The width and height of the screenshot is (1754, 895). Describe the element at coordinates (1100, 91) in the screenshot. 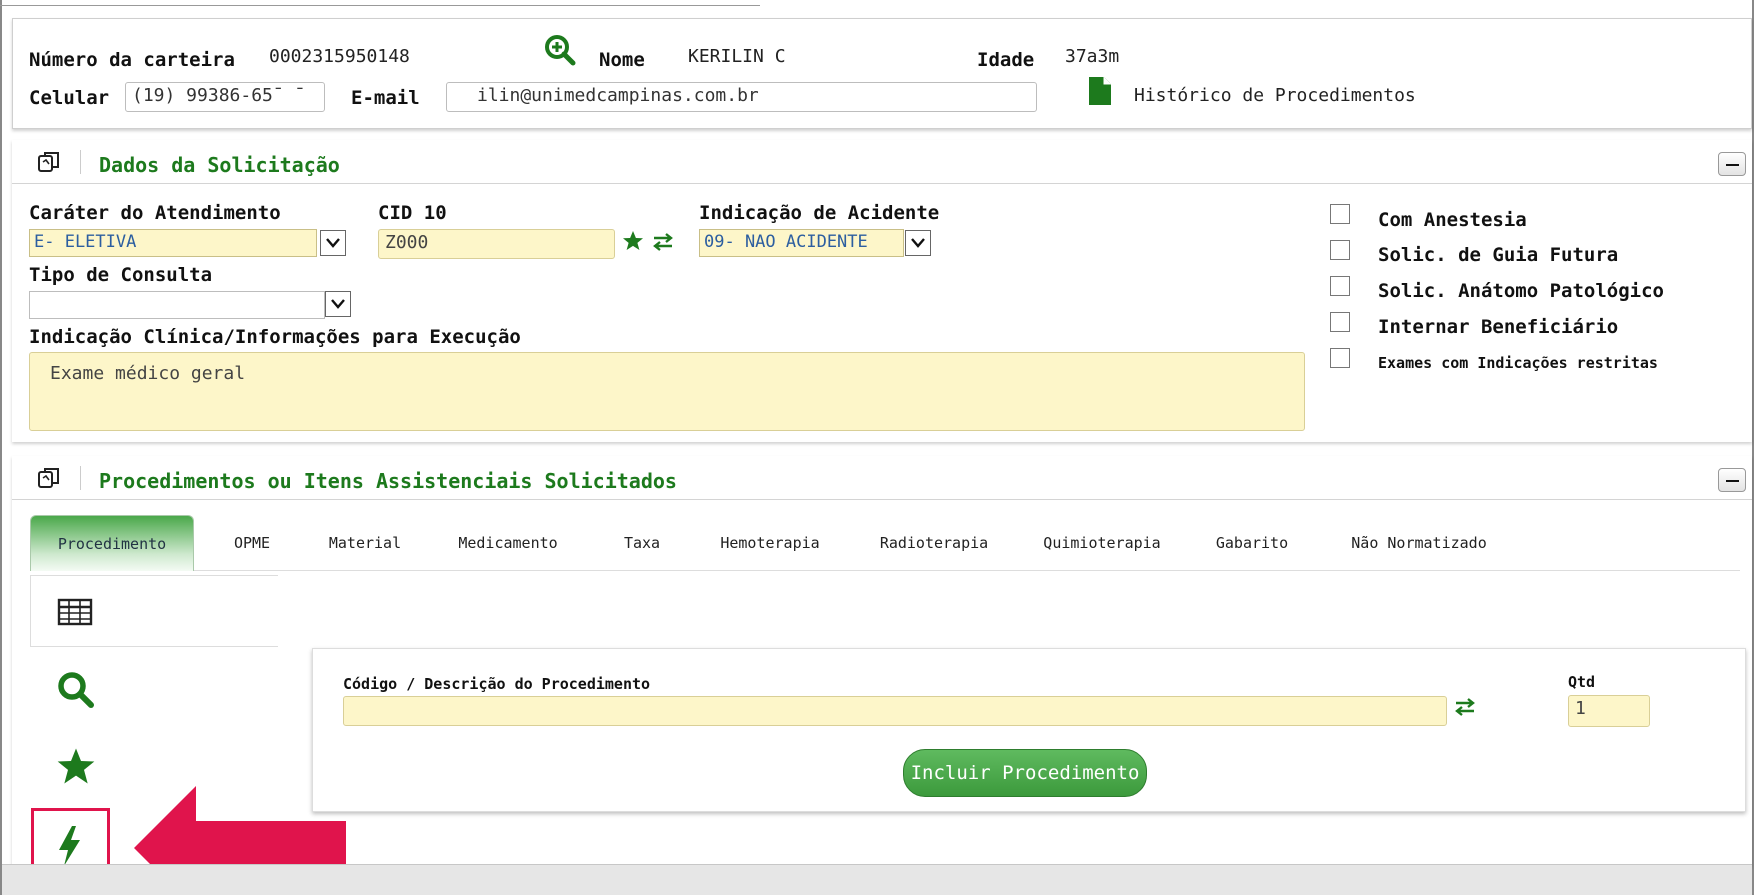

I see `document-icon` at that location.